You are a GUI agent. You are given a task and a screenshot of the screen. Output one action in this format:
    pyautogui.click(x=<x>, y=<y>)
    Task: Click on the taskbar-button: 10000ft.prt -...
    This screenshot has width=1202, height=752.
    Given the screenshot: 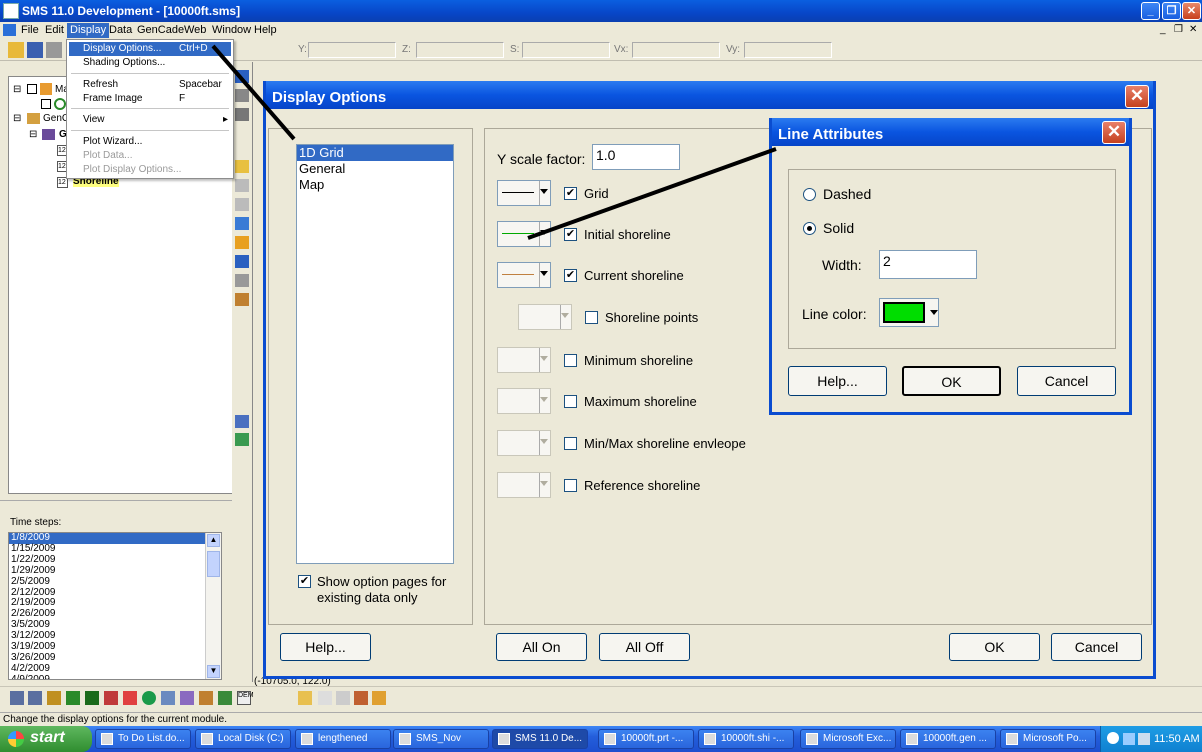 What is the action you would take?
    pyautogui.click(x=646, y=739)
    